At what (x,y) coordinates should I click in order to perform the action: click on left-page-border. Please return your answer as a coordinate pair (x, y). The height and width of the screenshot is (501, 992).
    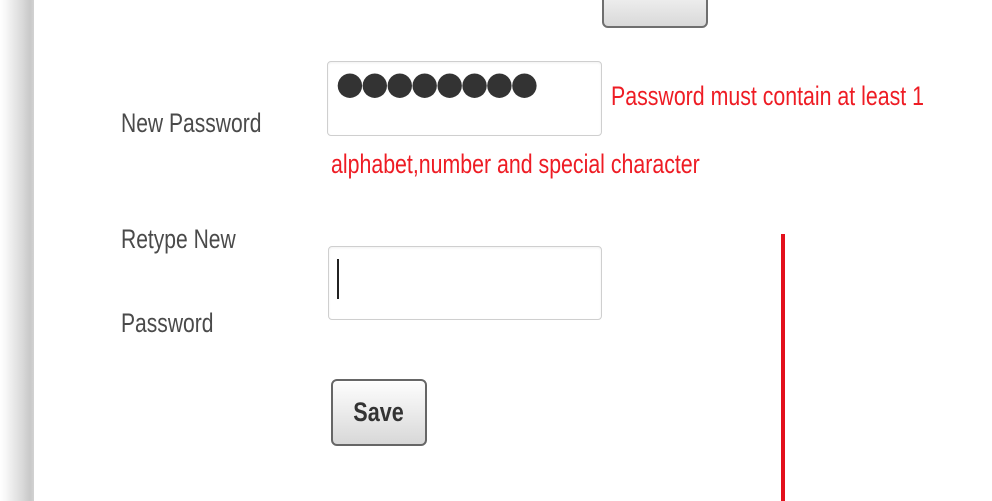
    Looking at the image, I should click on (17, 250).